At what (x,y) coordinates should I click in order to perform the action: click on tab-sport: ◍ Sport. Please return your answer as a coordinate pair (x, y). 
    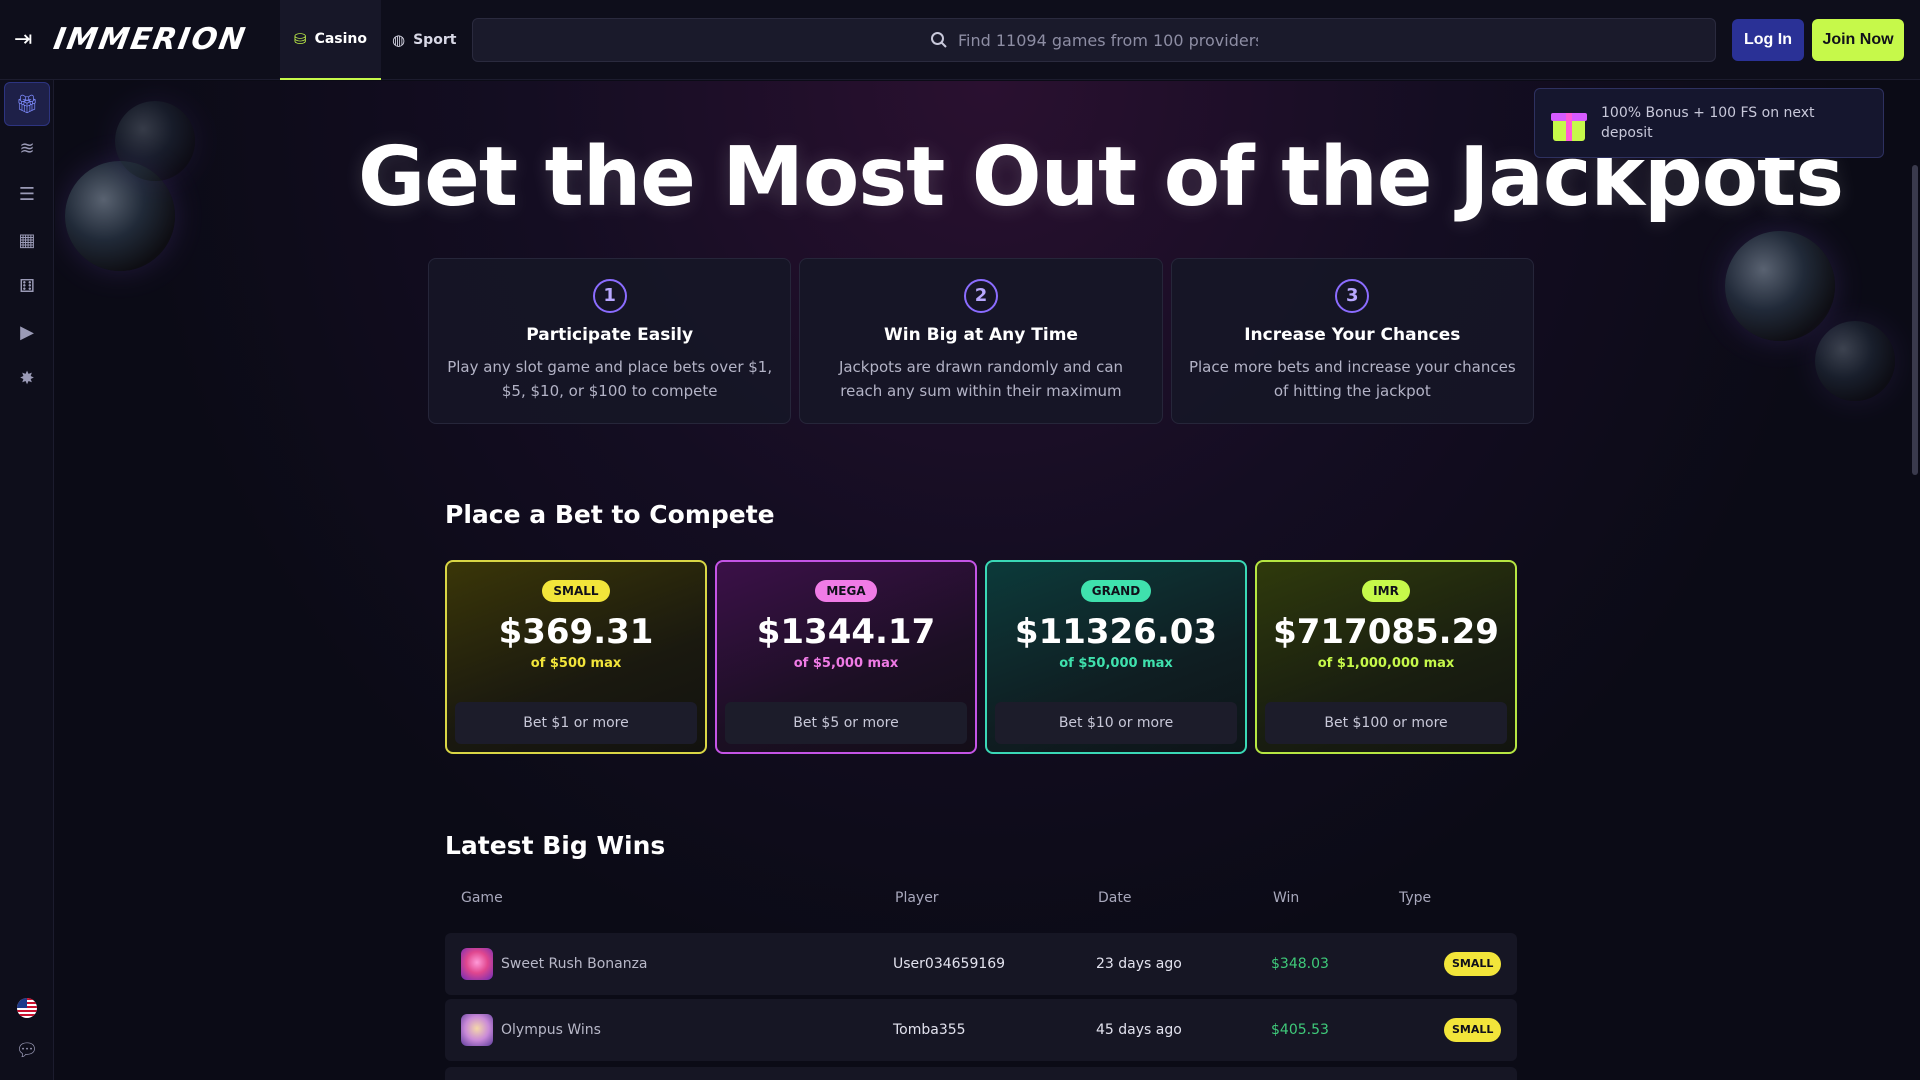
    Looking at the image, I should click on (427, 40).